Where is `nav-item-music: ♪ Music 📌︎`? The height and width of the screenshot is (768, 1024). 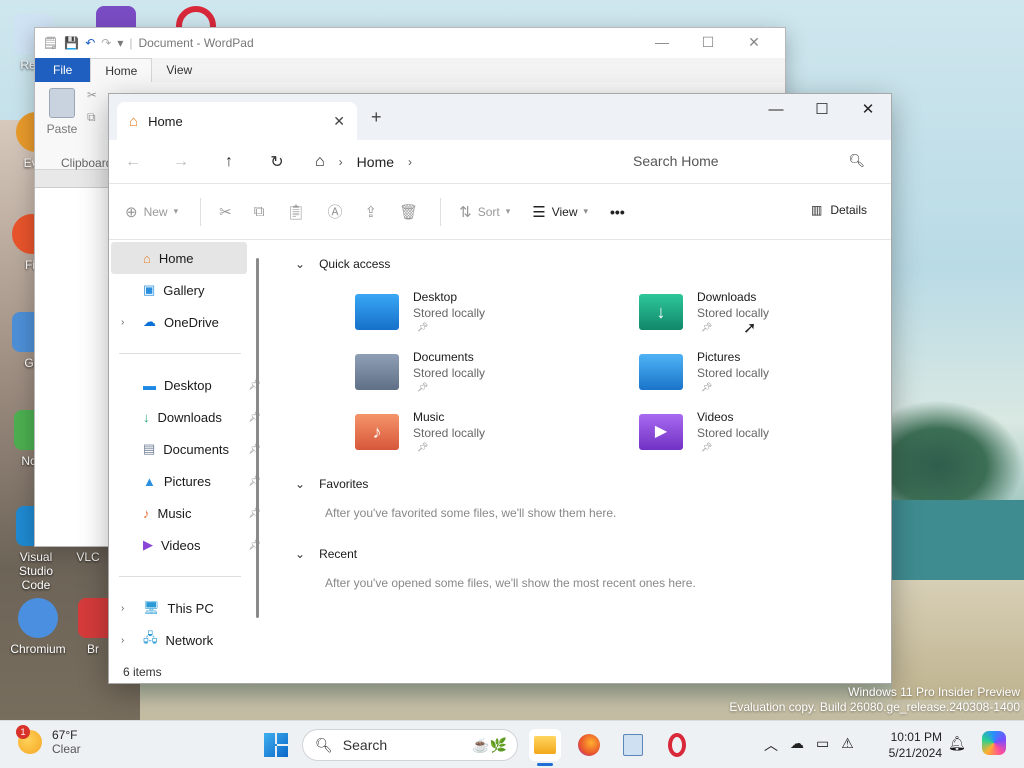 nav-item-music: ♪ Music 📌︎ is located at coordinates (186, 513).